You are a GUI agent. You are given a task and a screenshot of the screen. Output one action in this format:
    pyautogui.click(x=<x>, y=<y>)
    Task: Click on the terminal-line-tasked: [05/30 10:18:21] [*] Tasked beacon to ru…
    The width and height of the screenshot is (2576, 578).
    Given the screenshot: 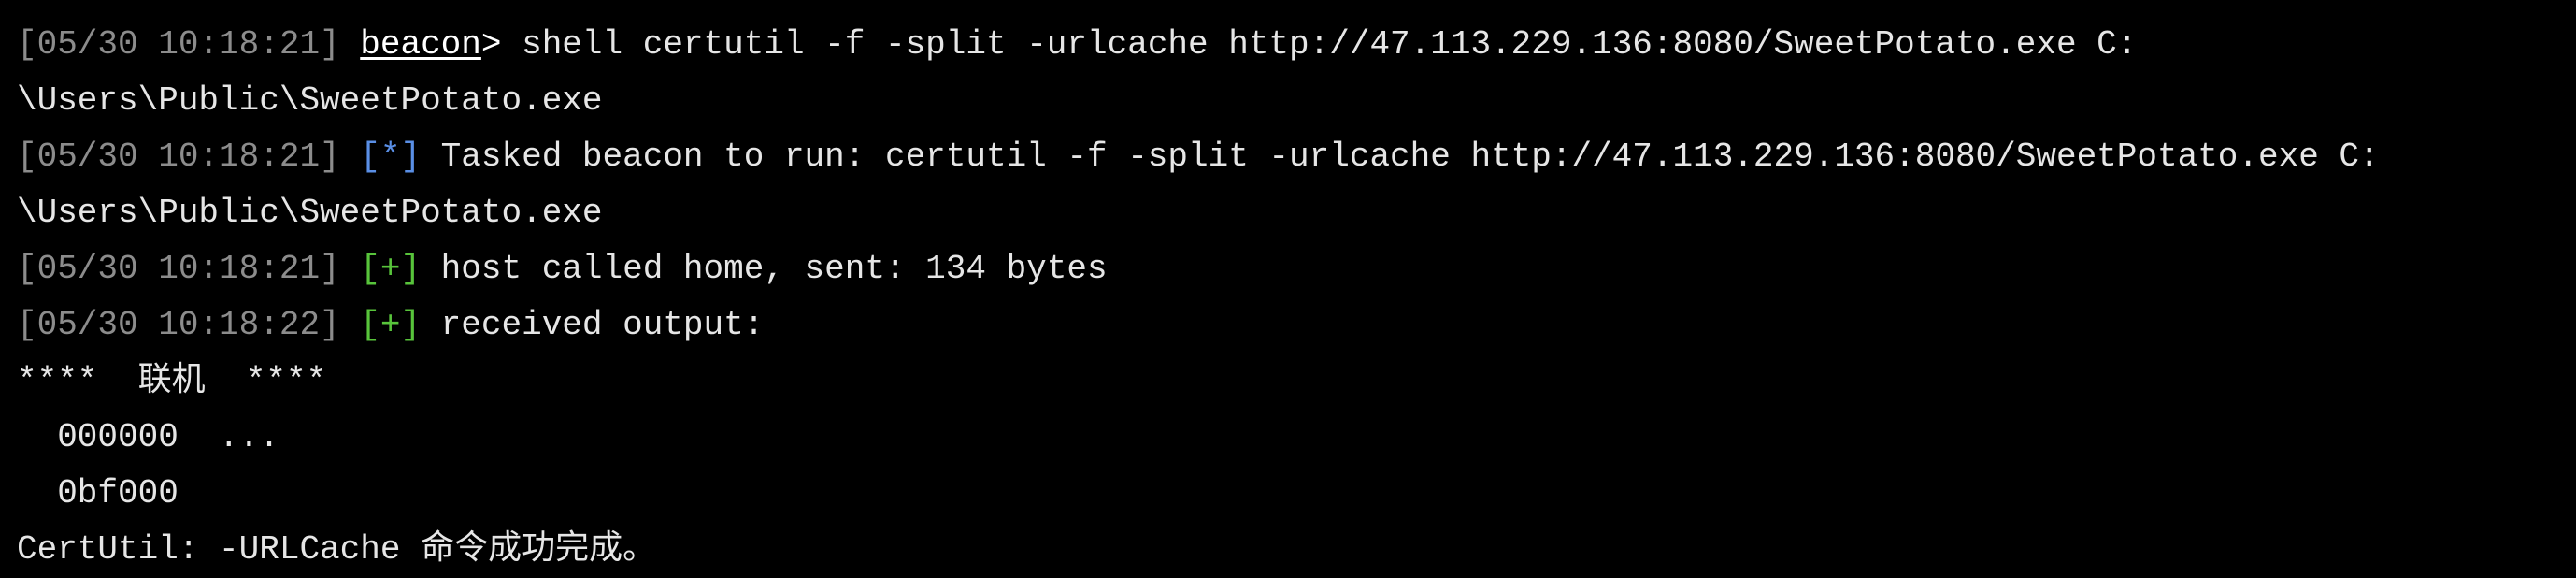 What is the action you would take?
    pyautogui.click(x=1296, y=157)
    